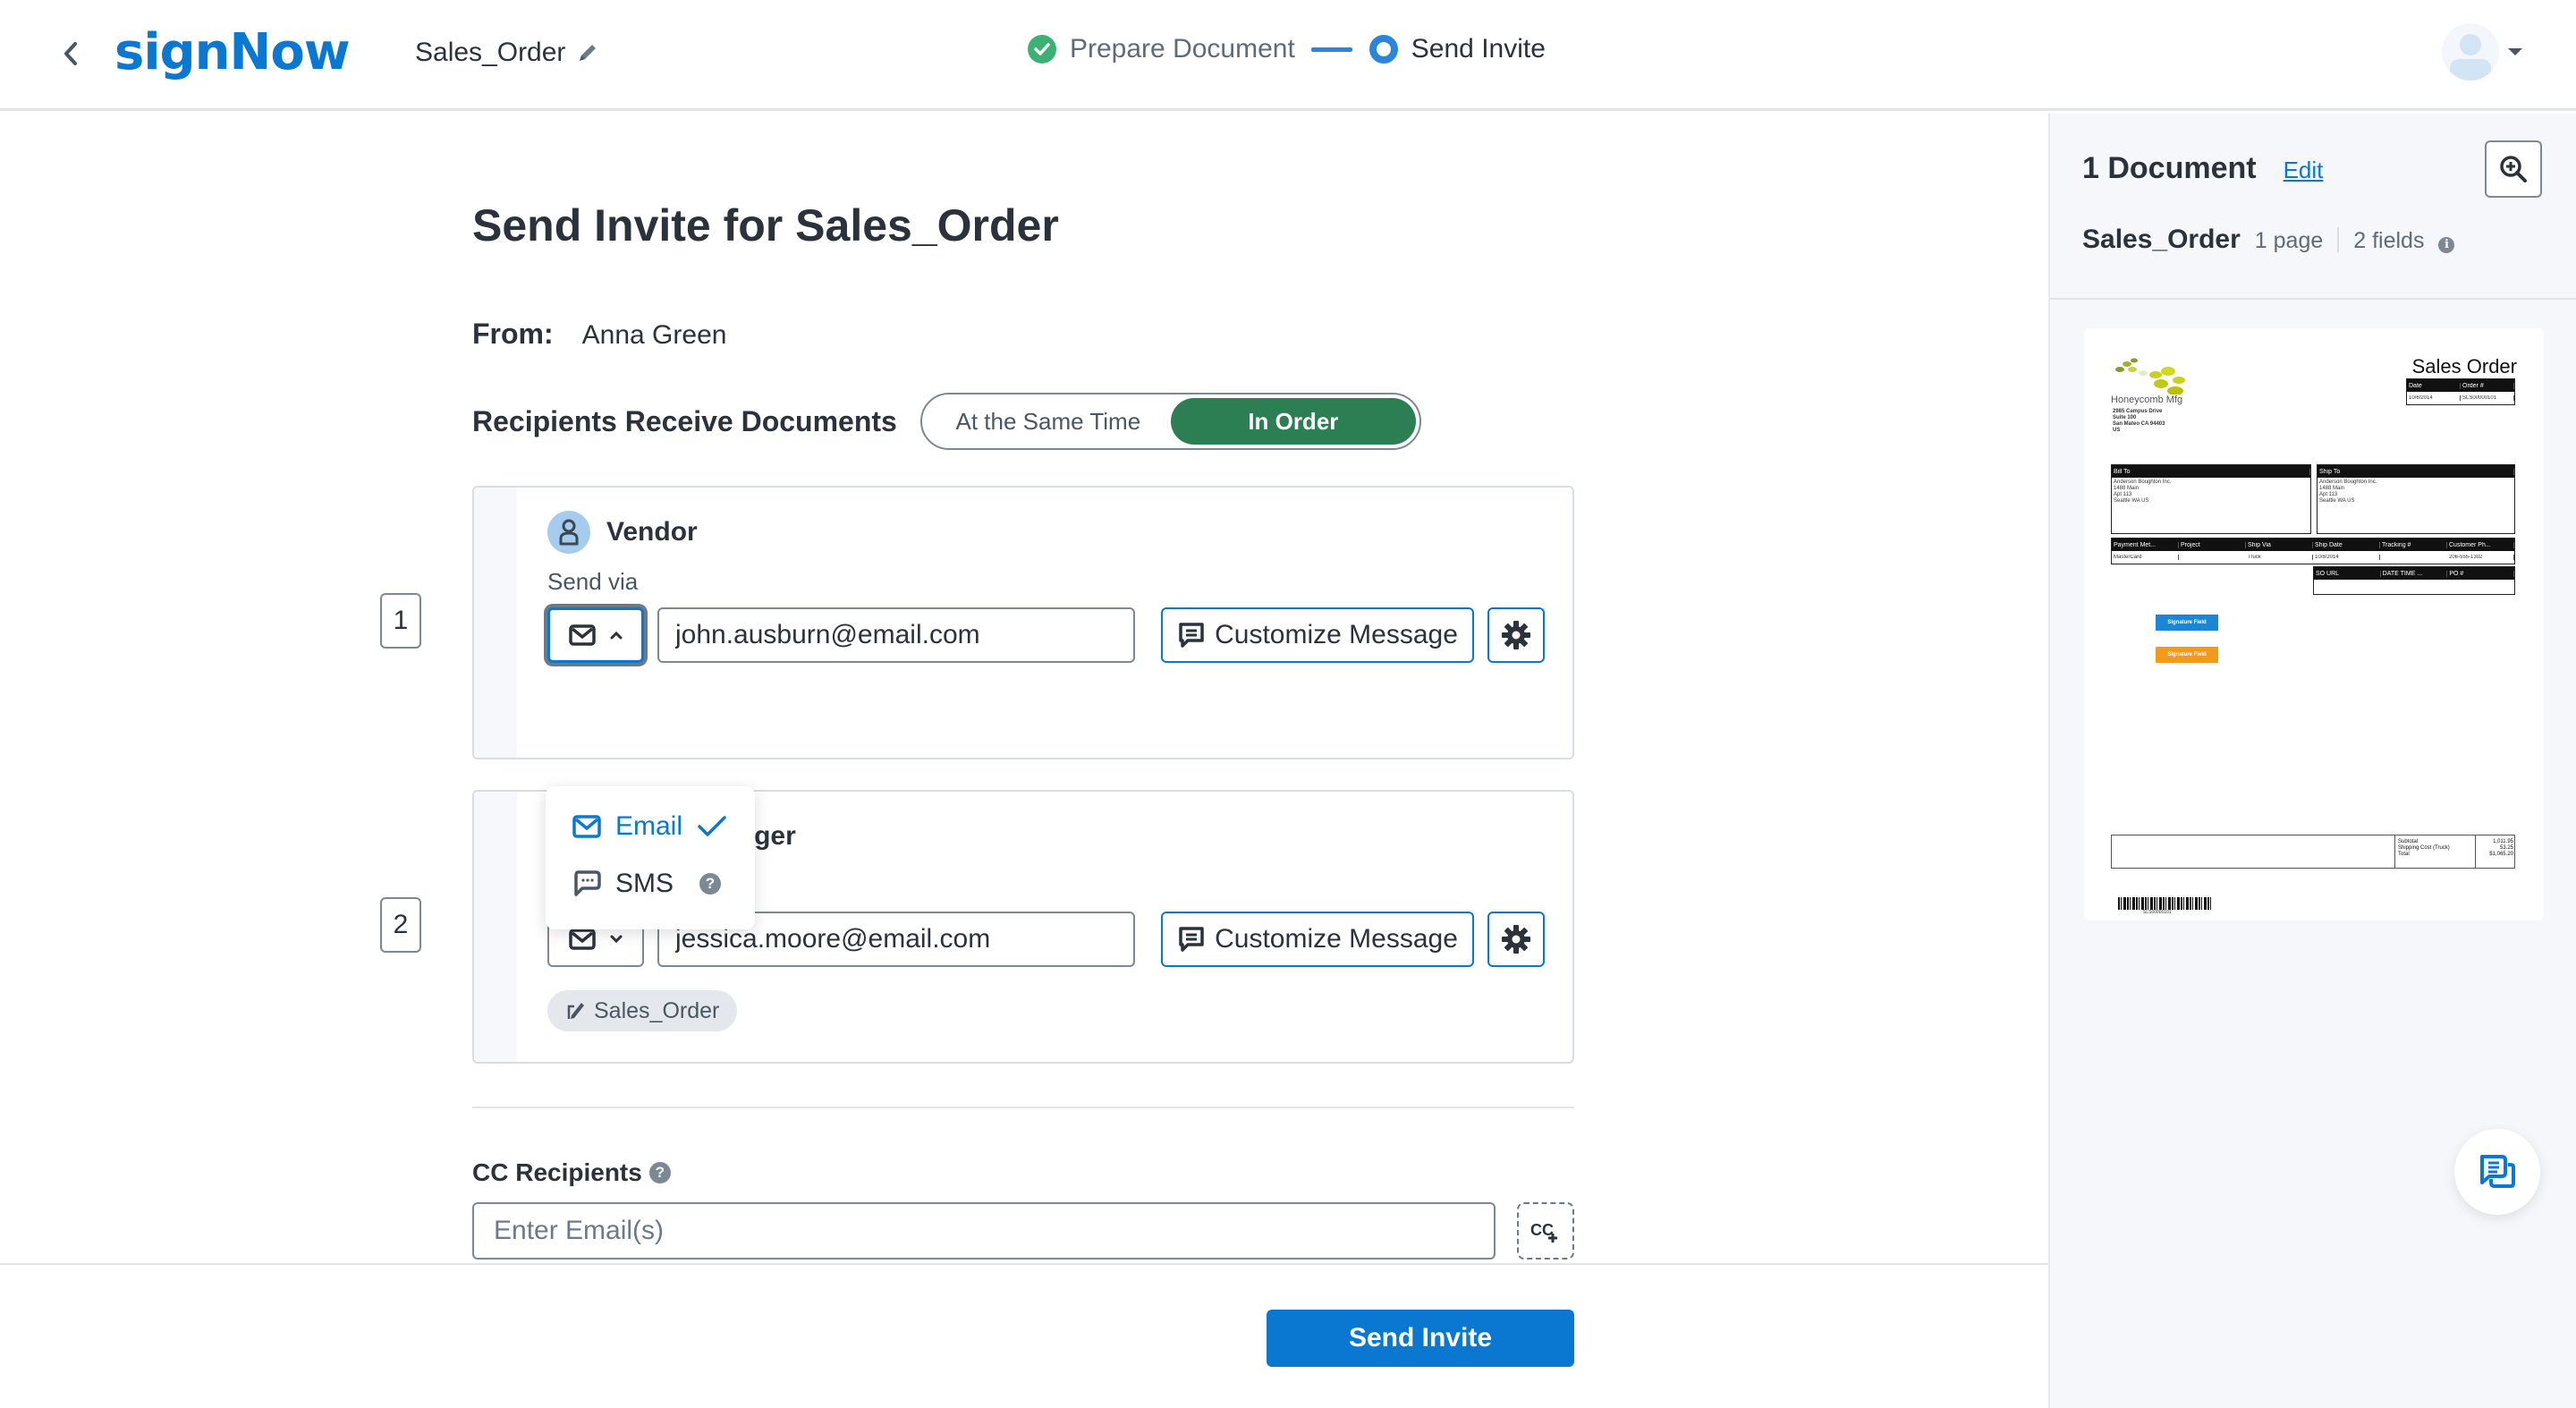 This screenshot has height=1408, width=2576. I want to click on assigned-document-chip: Sales_Order, so click(642, 1011).